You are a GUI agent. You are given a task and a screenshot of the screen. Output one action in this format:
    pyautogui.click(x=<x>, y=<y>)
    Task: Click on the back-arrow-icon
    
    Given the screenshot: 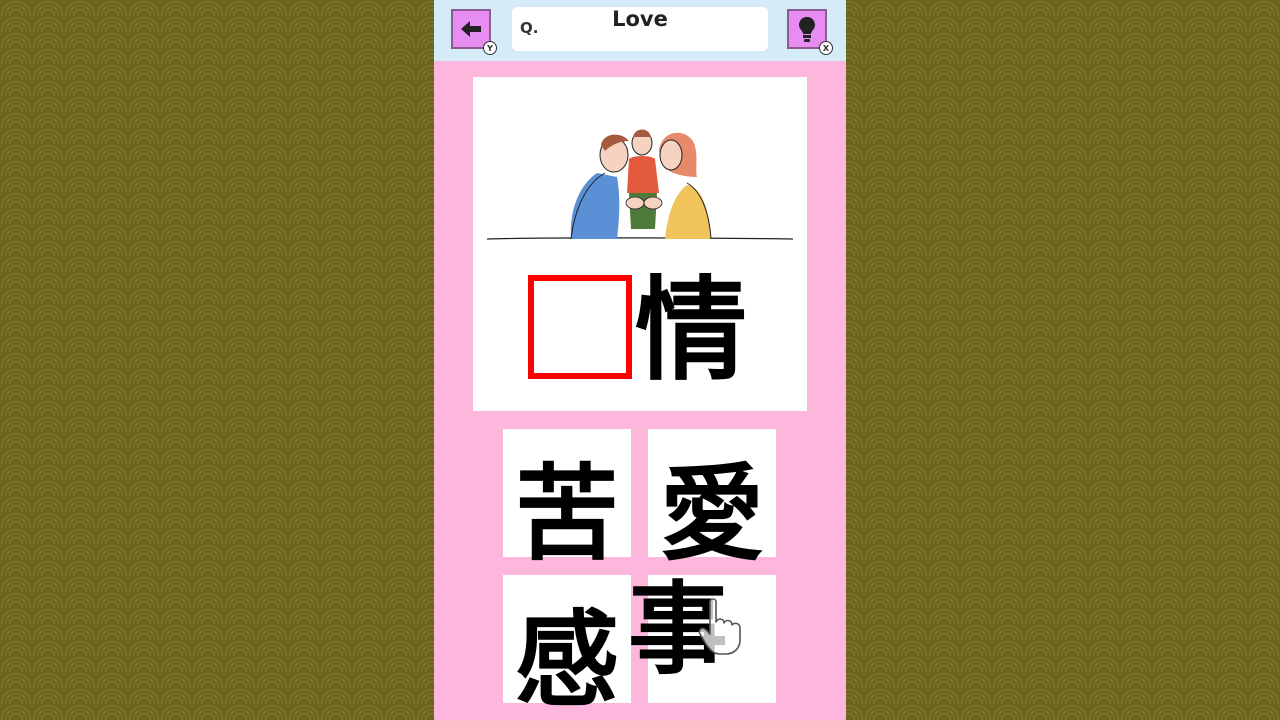 What is the action you would take?
    pyautogui.click(x=471, y=29)
    